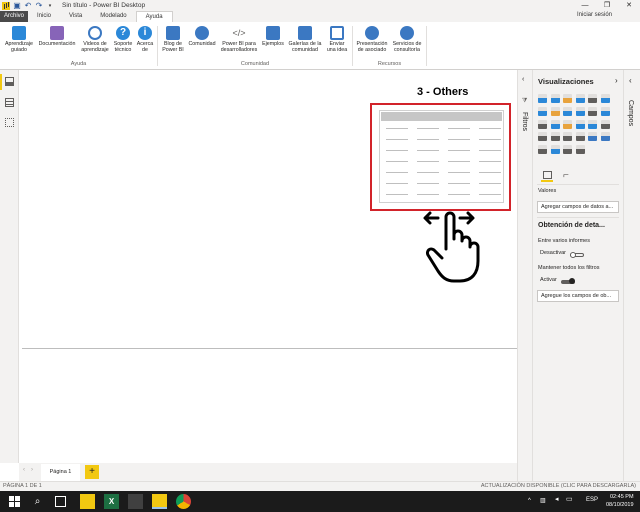  I want to click on filters-pane: ‹ ⧩ Filtros, so click(525, 275).